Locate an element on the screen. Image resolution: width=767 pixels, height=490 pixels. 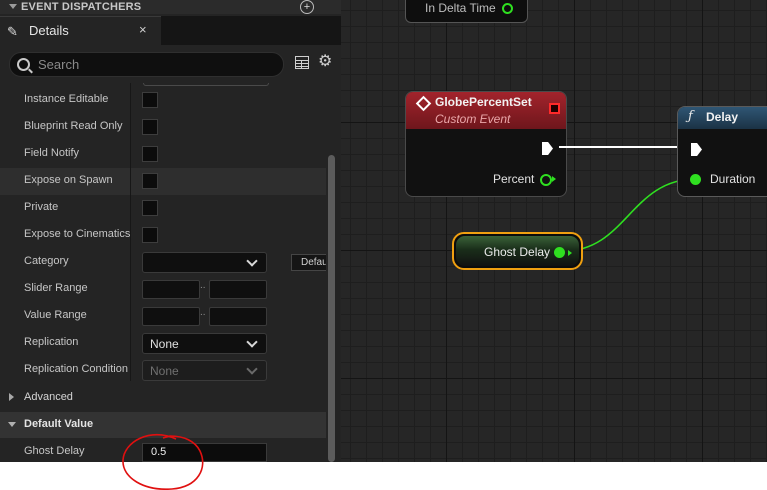
exec-in-pin-icon is located at coordinates (696, 149).